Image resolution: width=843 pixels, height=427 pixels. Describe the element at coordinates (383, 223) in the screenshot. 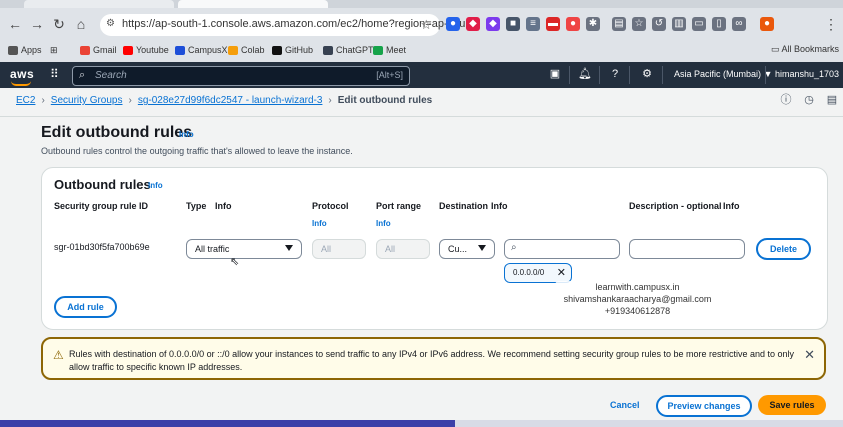

I see `port-range-info-link: Info` at that location.